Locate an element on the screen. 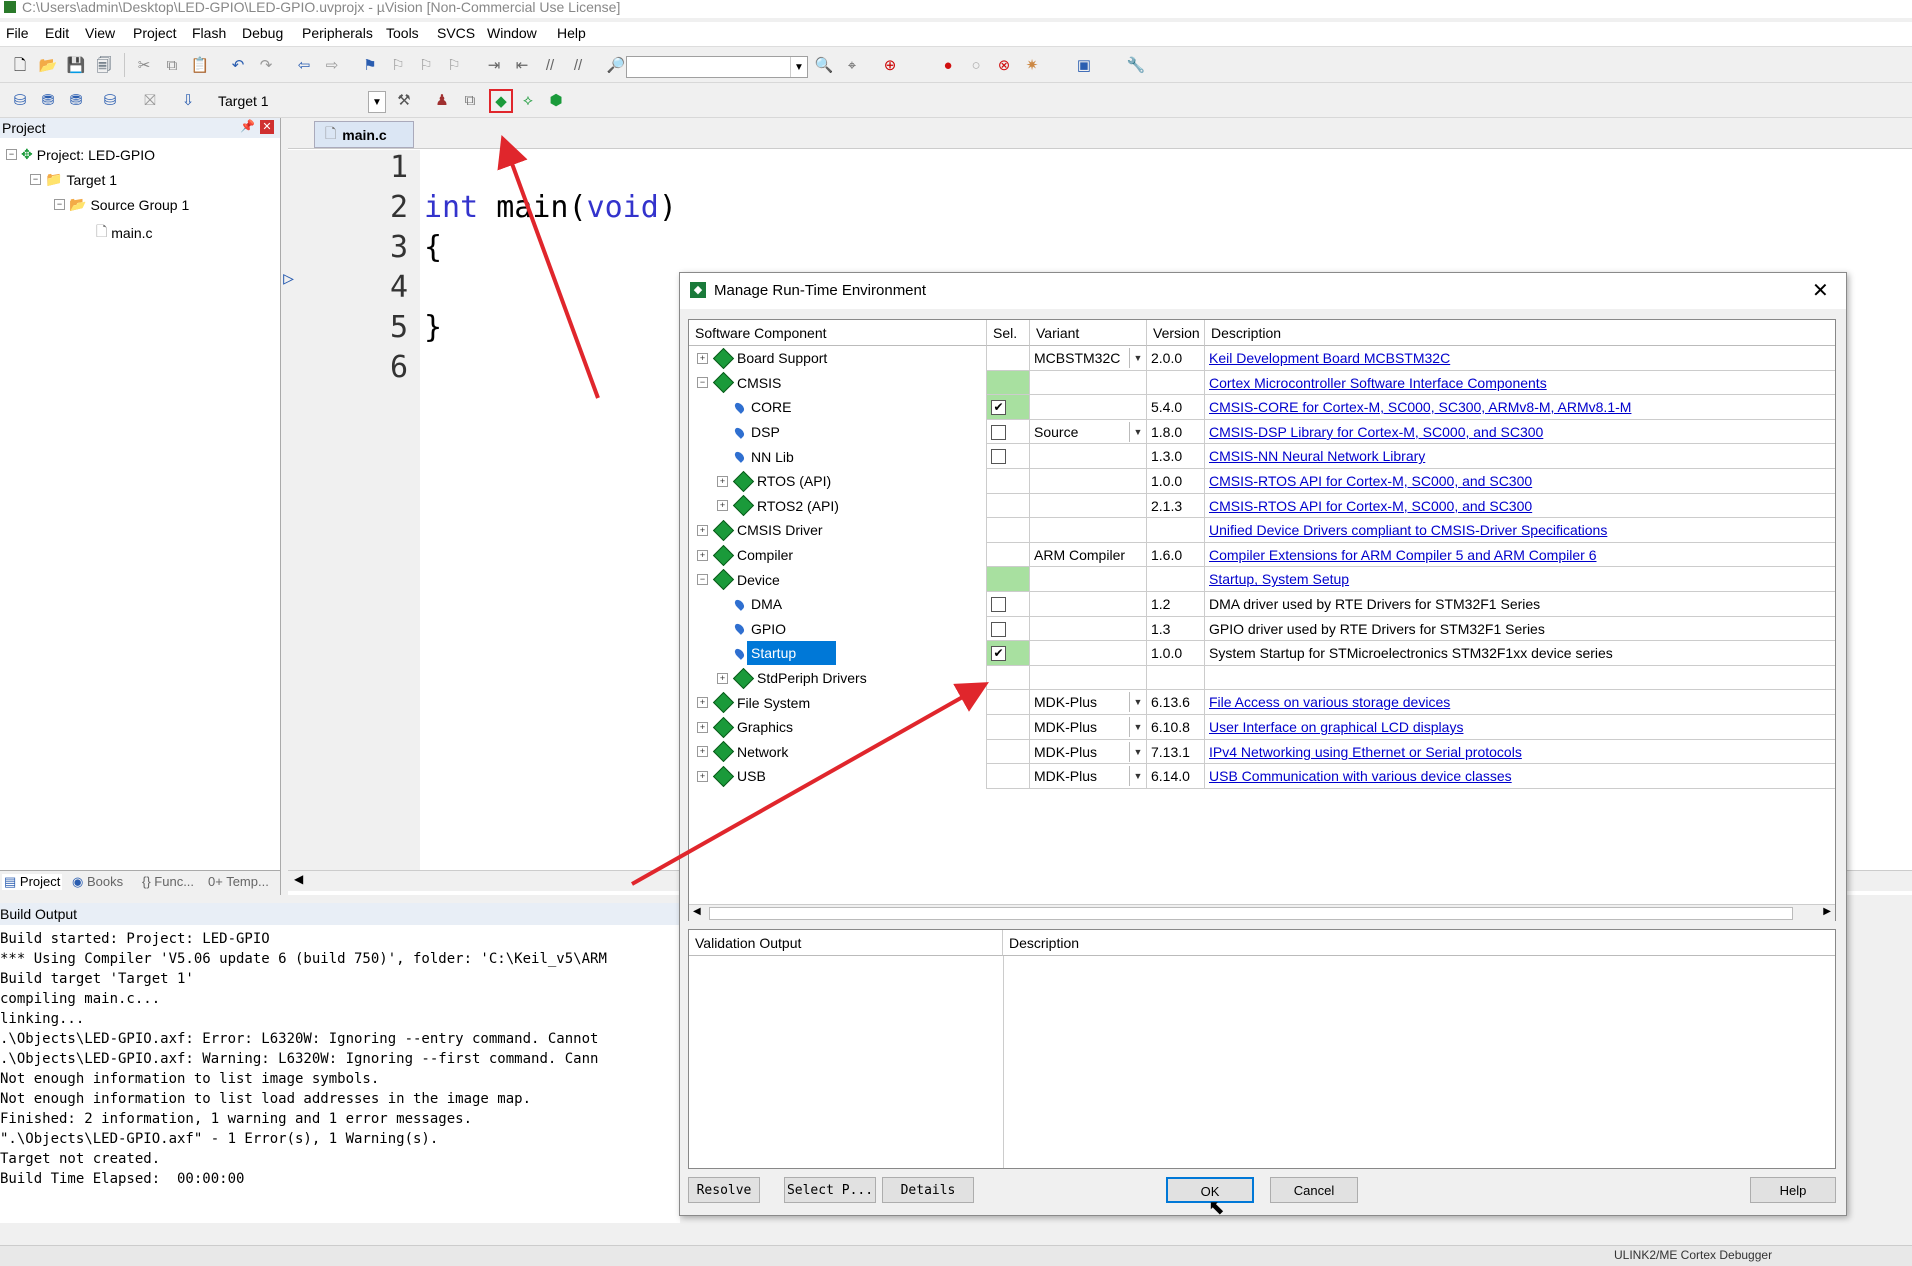  arrow-to-startup is located at coordinates (810, 784).